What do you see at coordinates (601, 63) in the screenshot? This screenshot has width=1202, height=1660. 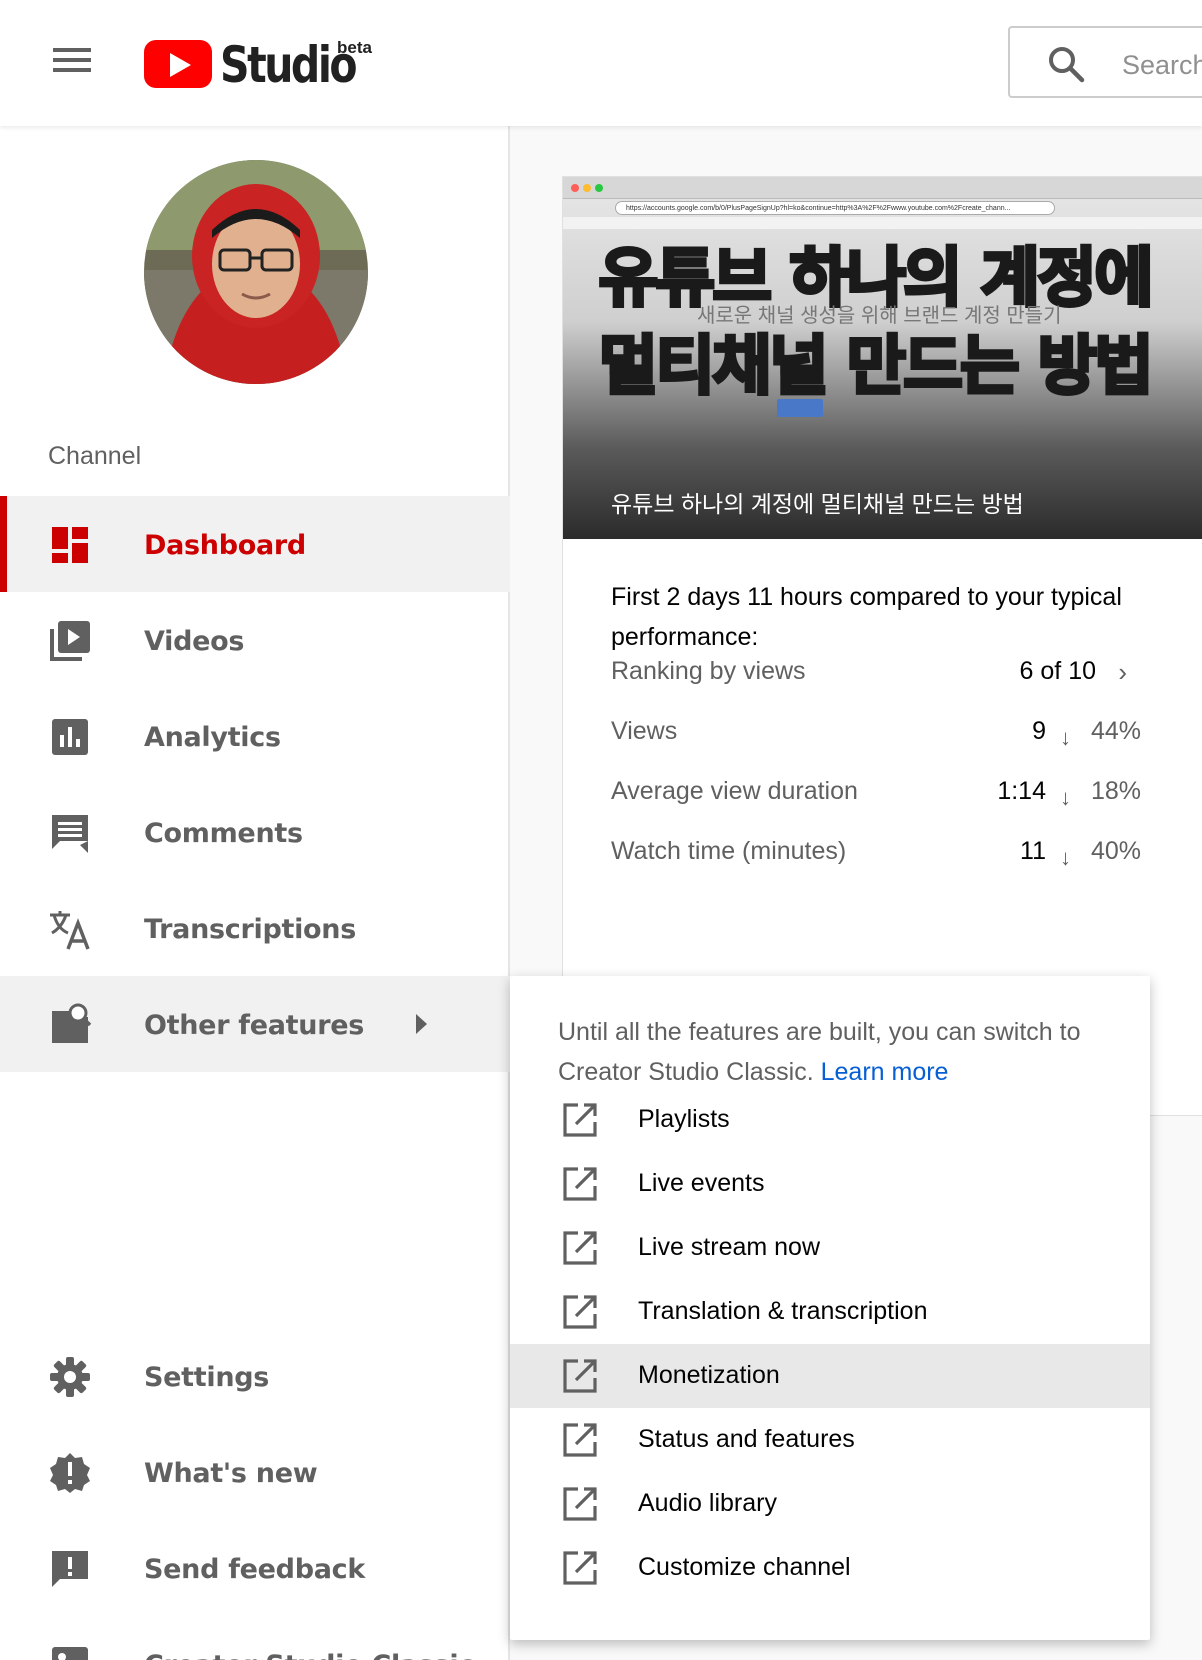 I see `top-app-bar: Studio beta Search` at bounding box center [601, 63].